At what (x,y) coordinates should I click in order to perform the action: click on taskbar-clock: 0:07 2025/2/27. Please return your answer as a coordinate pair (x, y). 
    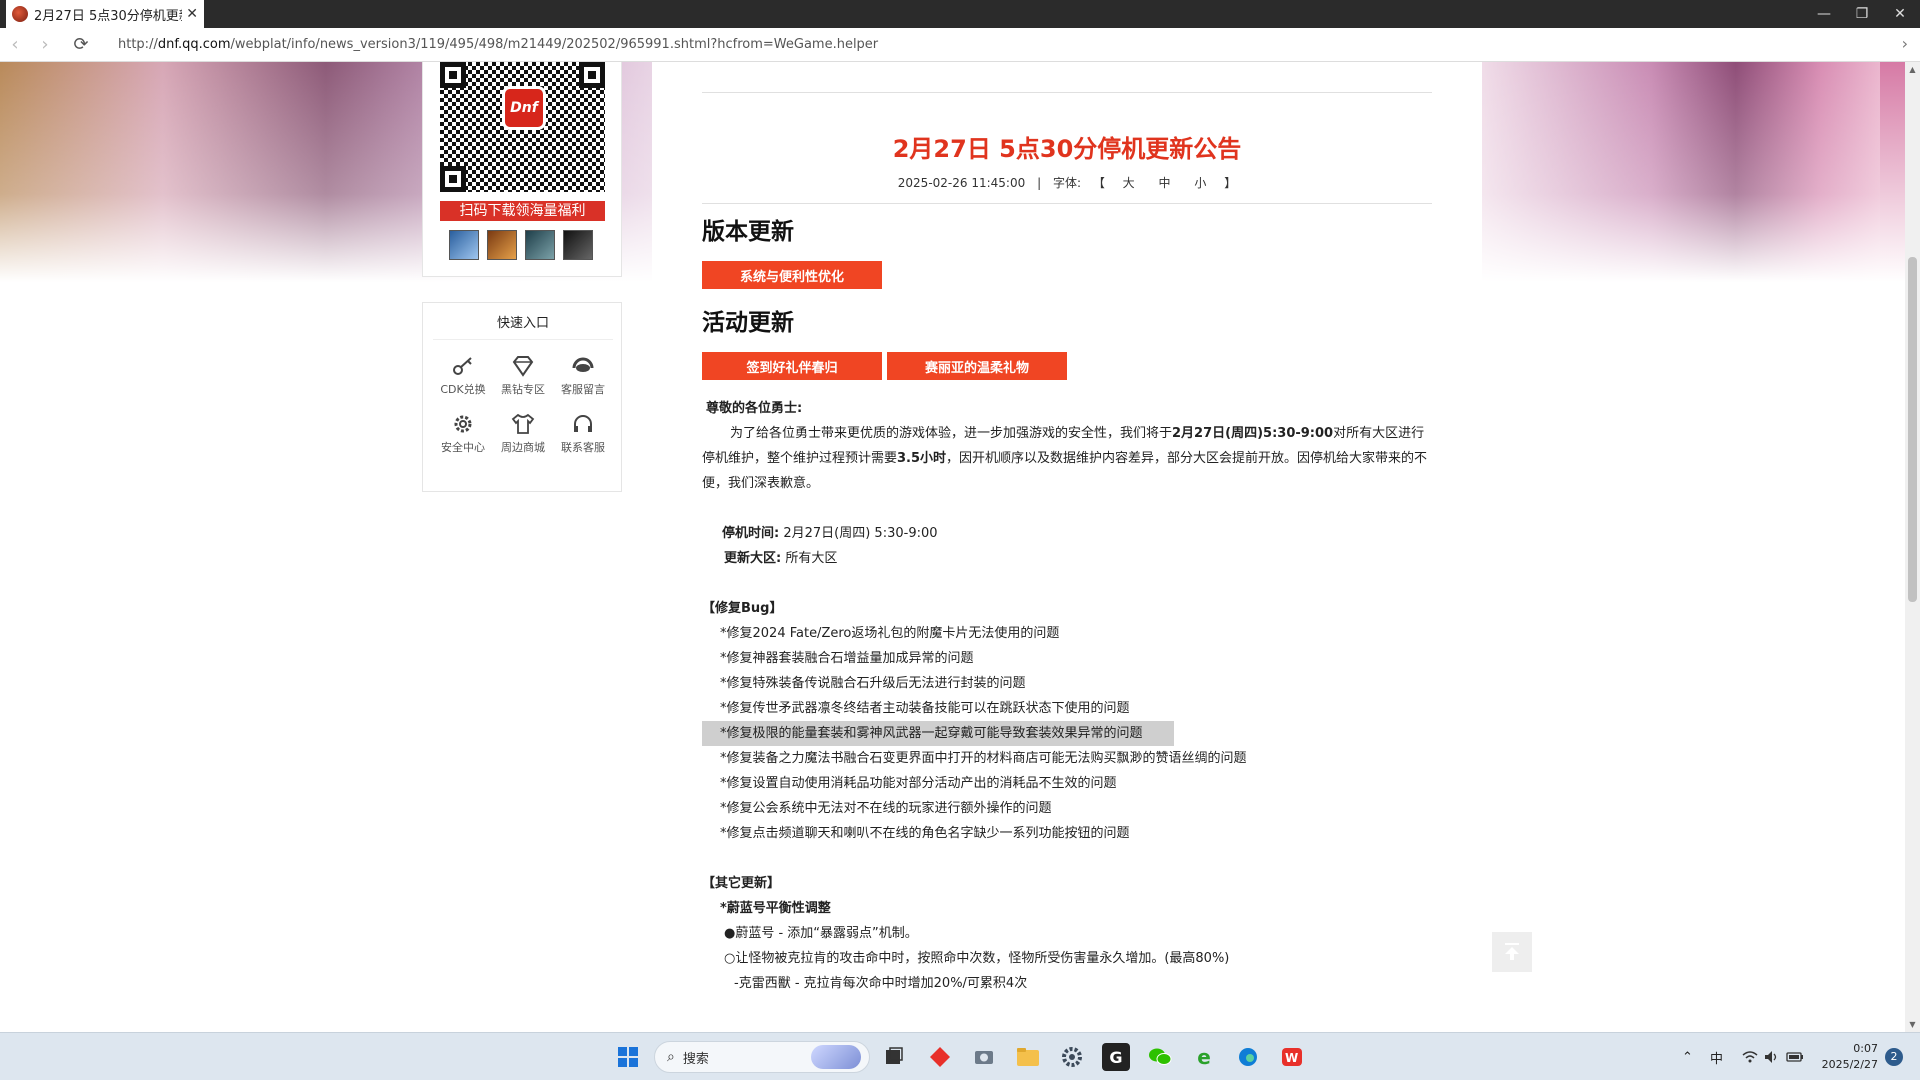
    Looking at the image, I should click on (1848, 1057).